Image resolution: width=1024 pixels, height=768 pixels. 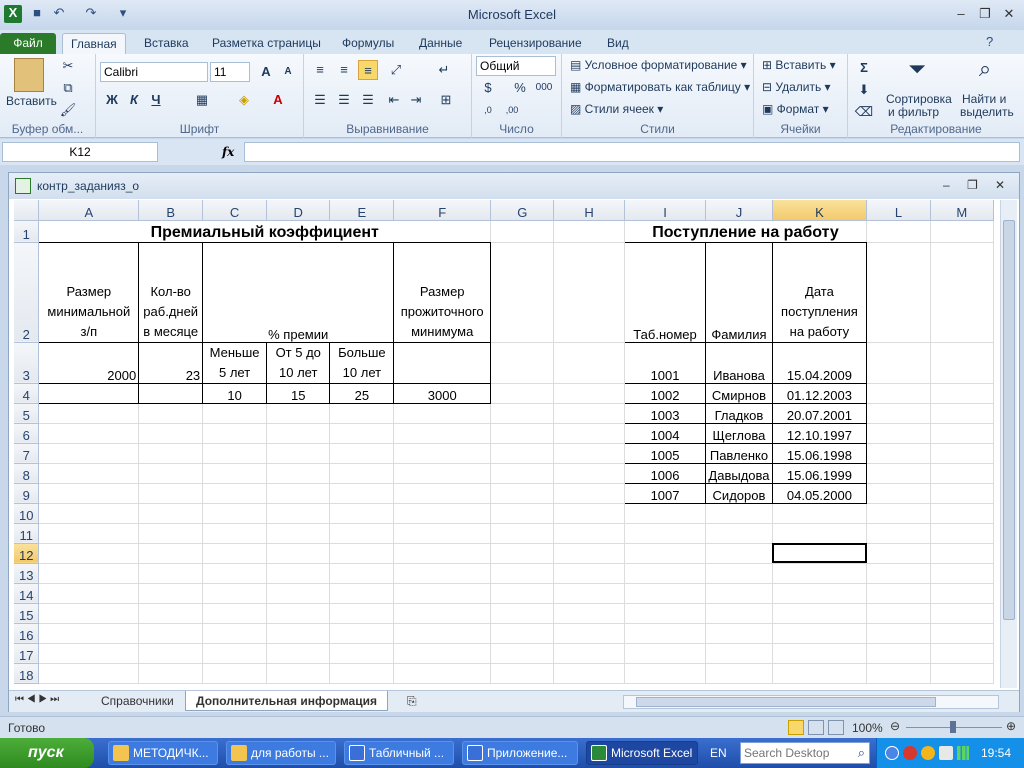 What do you see at coordinates (394, 100) in the screenshot?
I see `decrease-indent-icon: ⇤` at bounding box center [394, 100].